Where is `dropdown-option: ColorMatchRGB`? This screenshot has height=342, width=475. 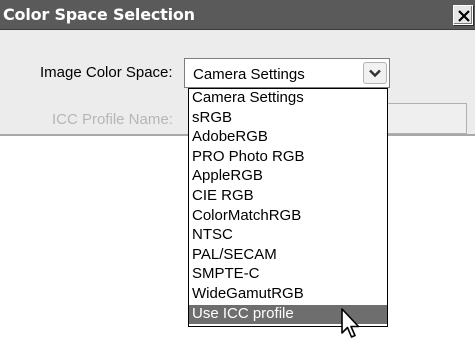 dropdown-option: ColorMatchRGB is located at coordinates (288, 216).